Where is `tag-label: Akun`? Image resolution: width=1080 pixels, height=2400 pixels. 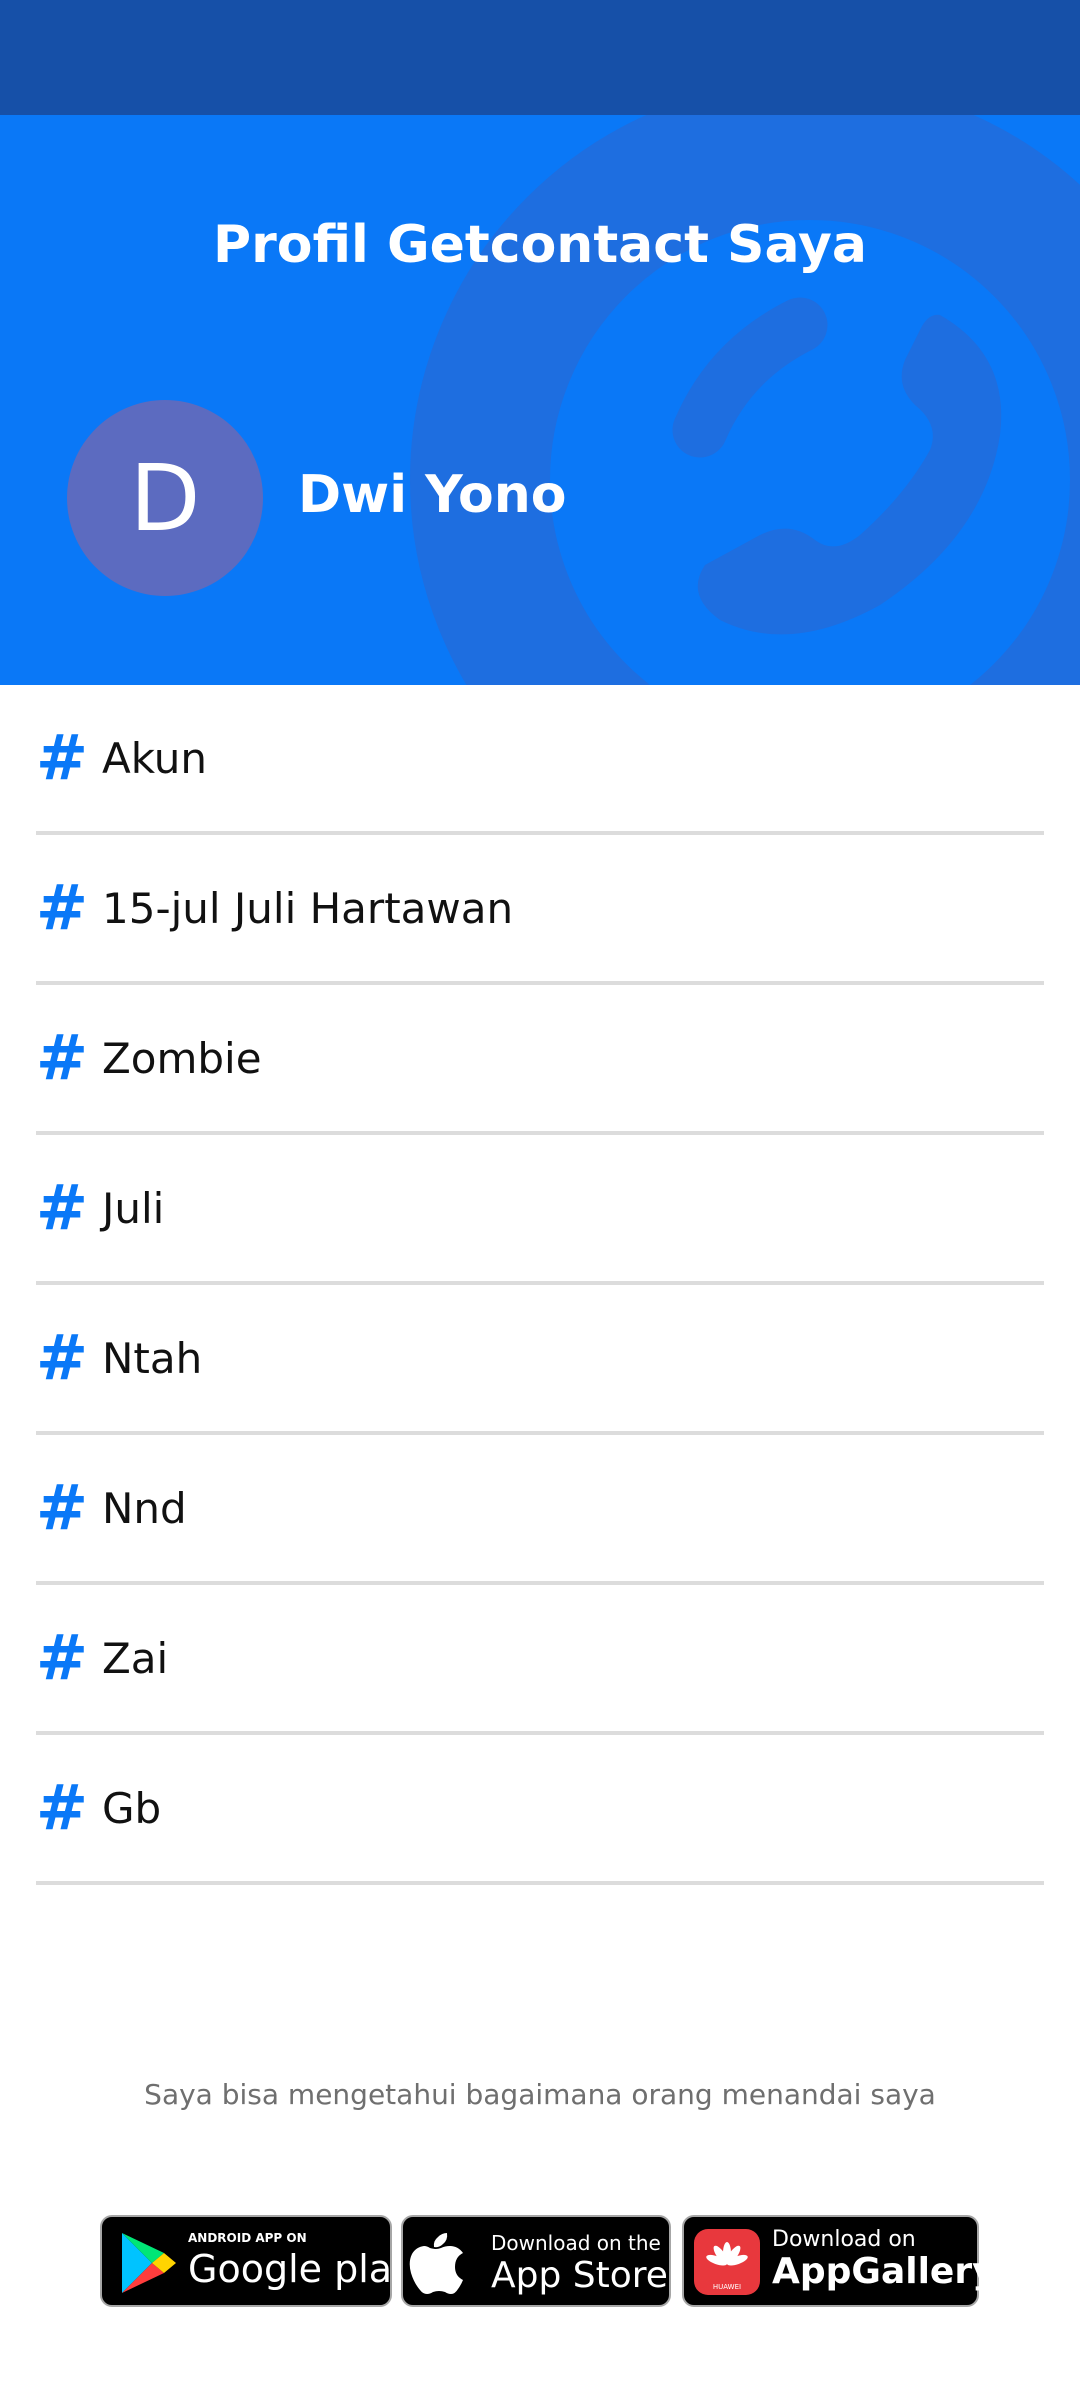 tag-label: Akun is located at coordinates (154, 758).